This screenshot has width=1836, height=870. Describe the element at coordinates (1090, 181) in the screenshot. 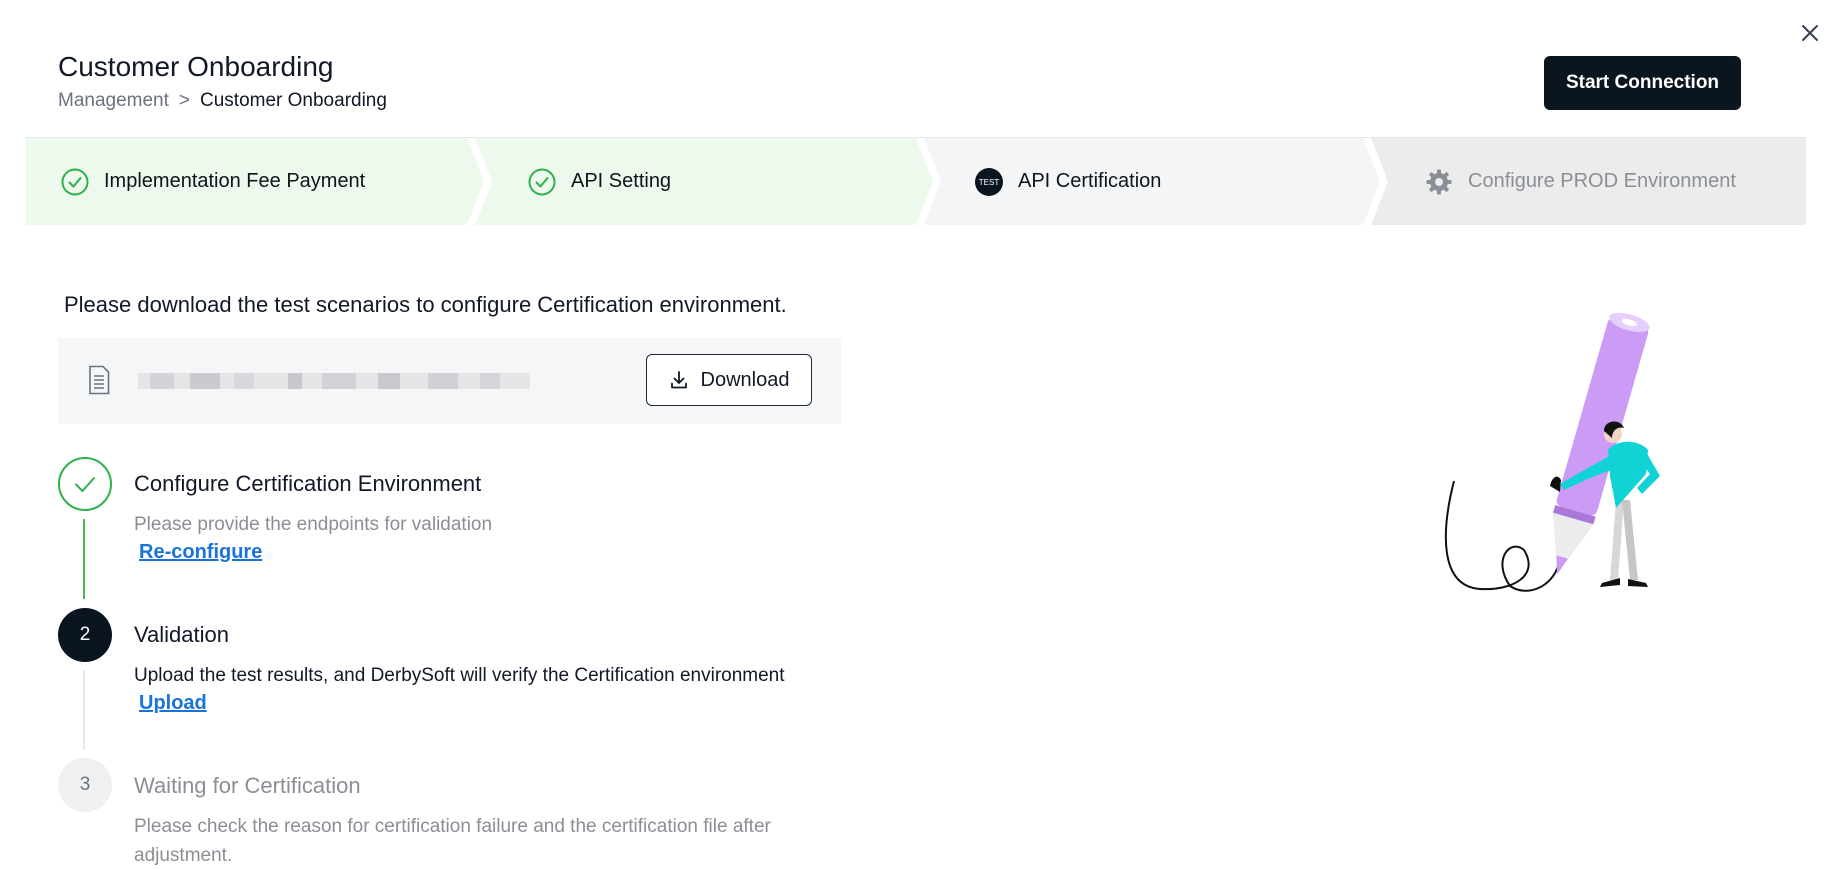

I see `step-label: API Certification` at that location.